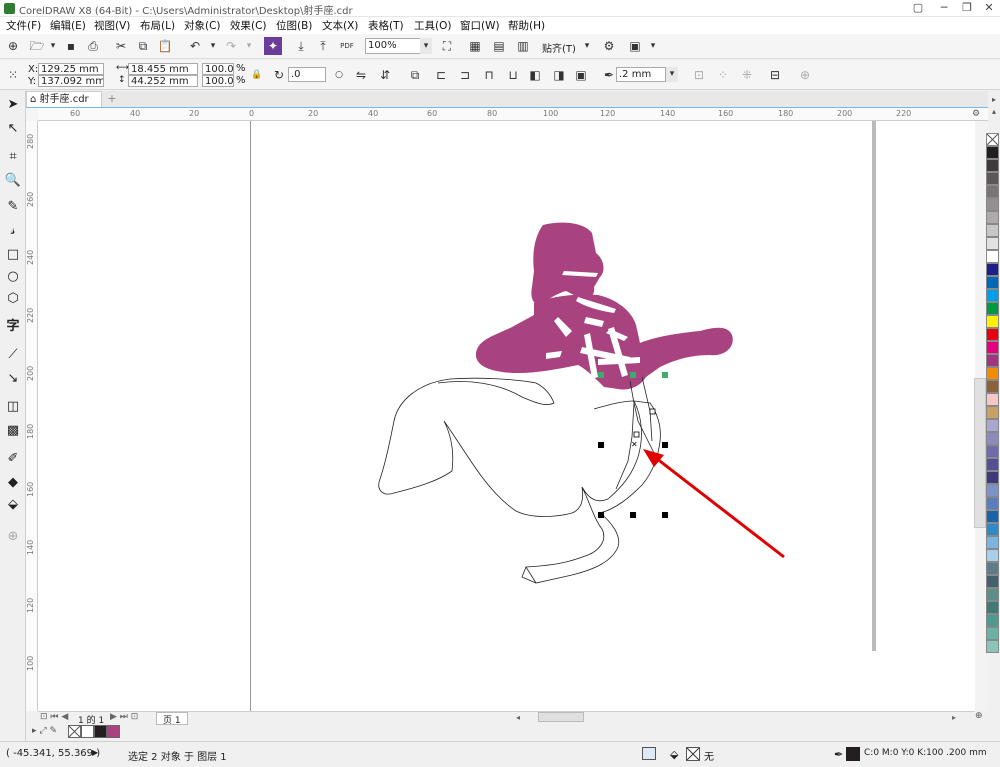 Image resolution: width=1000 pixels, height=767 pixels. Describe the element at coordinates (775, 75) in the screenshot. I see `align-distribute-icon: ⊟` at that location.